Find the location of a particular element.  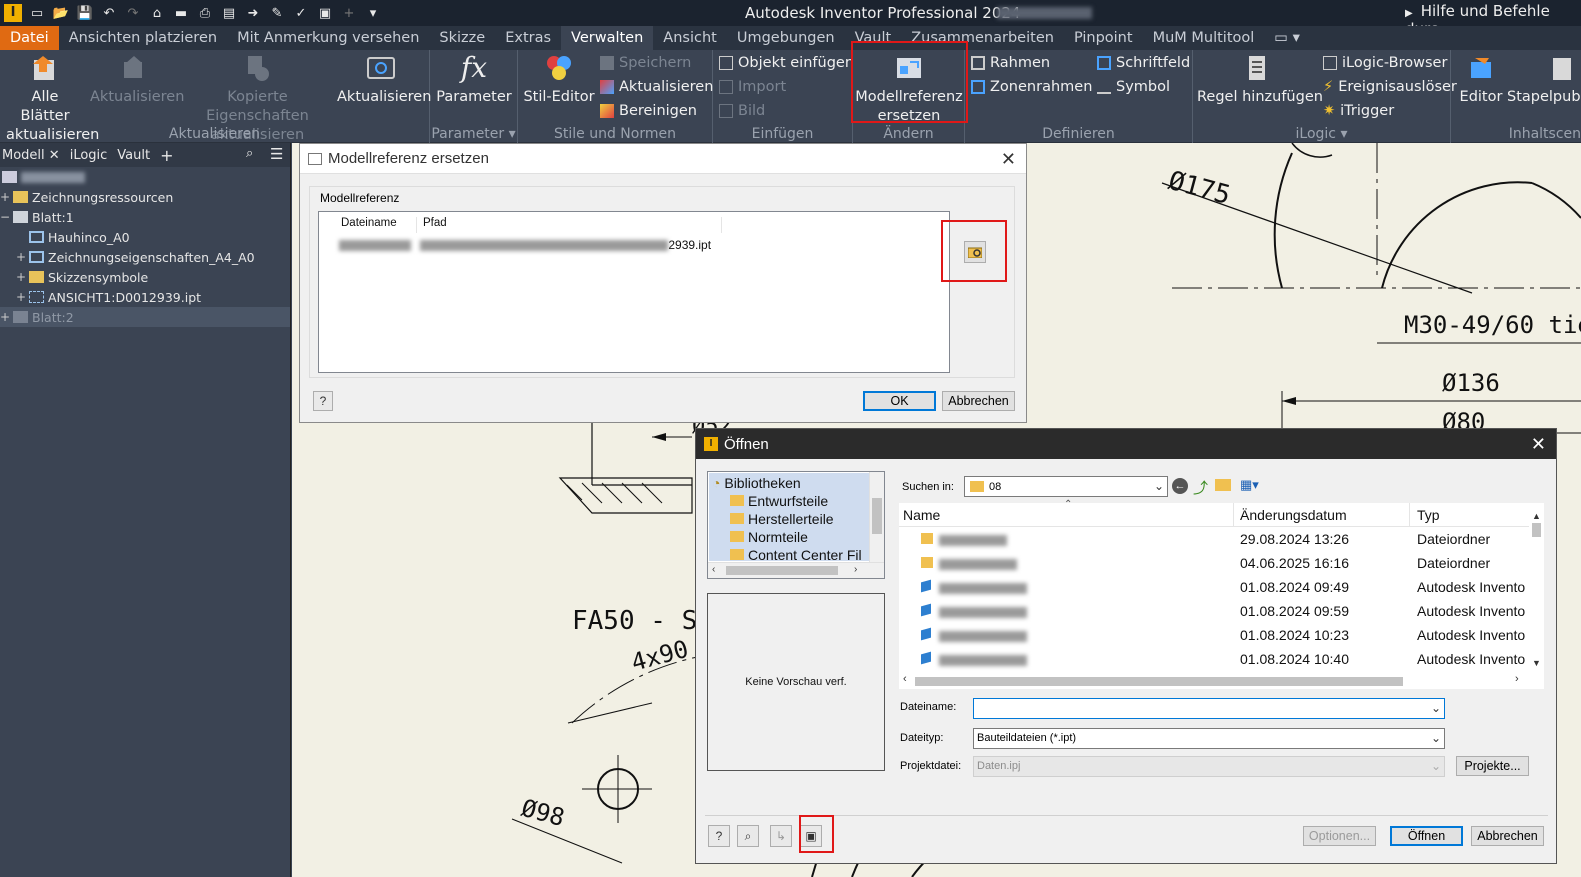

tab-ansicht: Ansicht is located at coordinates (690, 38).